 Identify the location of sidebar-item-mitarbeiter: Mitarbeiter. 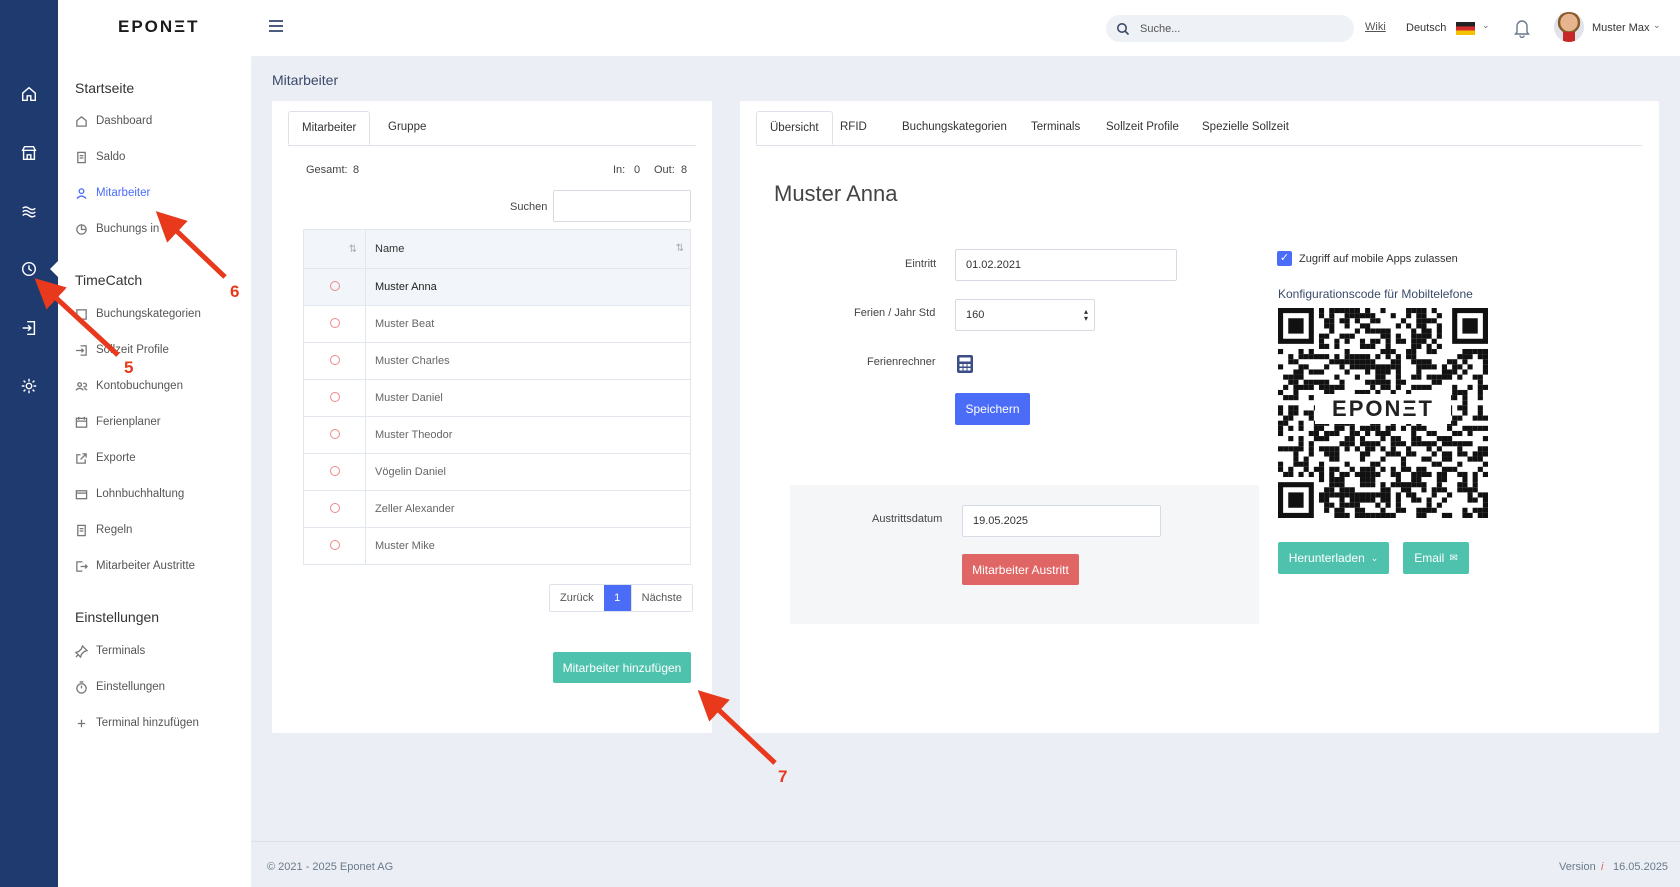
(112, 193).